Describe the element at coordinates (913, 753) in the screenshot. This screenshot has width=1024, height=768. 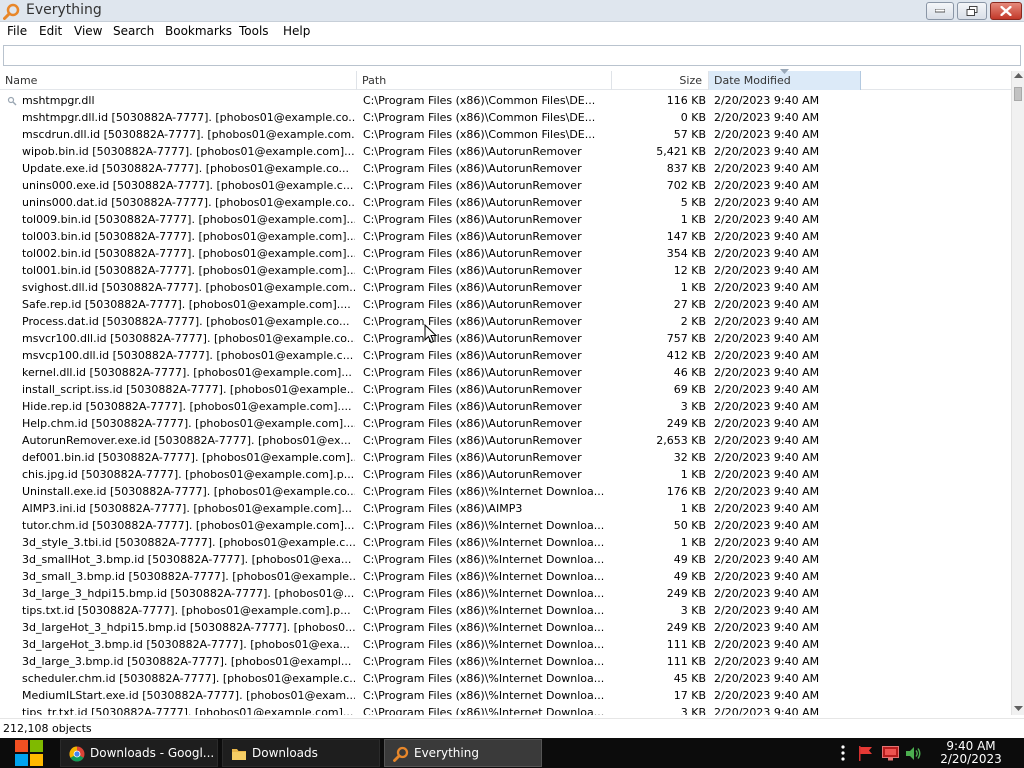
I see `volume-icon` at that location.